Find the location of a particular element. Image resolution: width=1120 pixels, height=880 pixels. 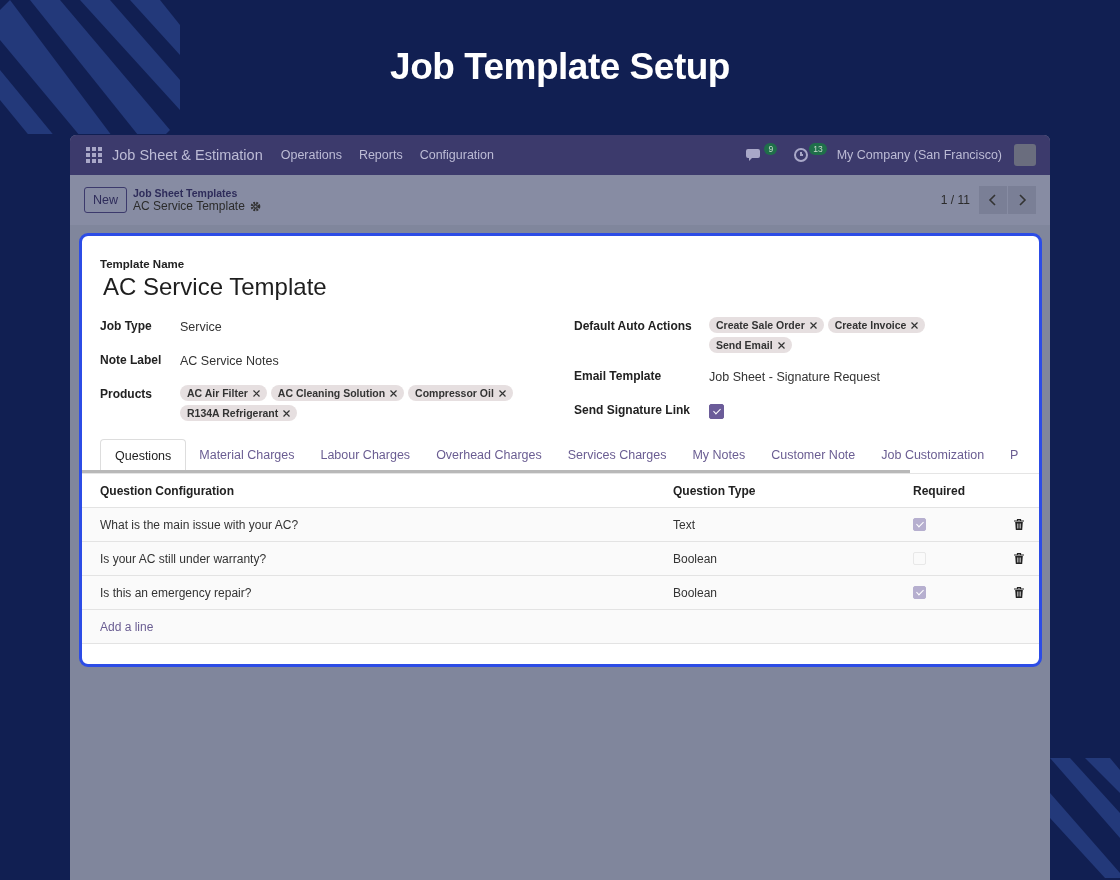

tag: AC Air Filter is located at coordinates (223, 393).